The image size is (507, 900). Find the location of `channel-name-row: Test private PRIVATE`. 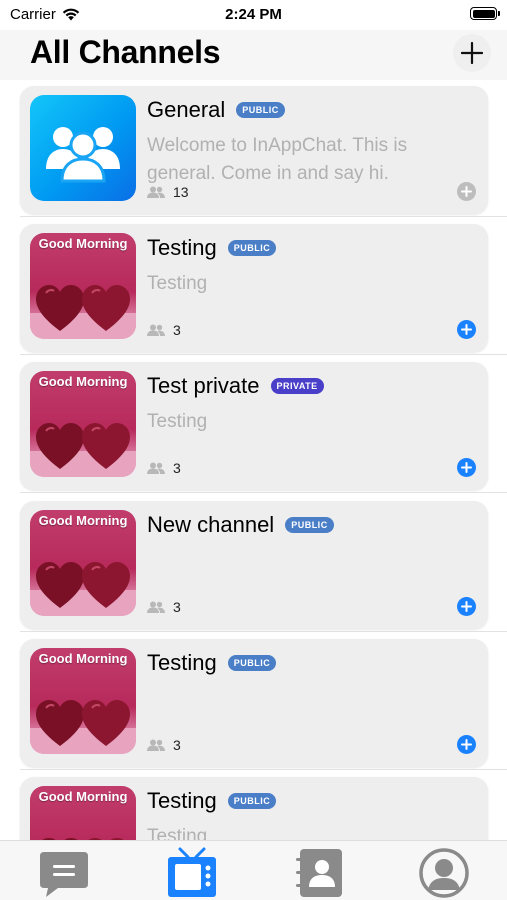

channel-name-row: Test private PRIVATE is located at coordinates (235, 386).